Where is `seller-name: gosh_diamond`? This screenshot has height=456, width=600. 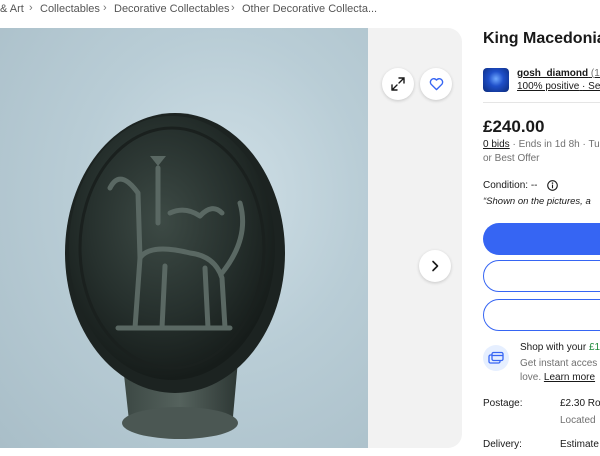
seller-name: gosh_diamond is located at coordinates (552, 73).